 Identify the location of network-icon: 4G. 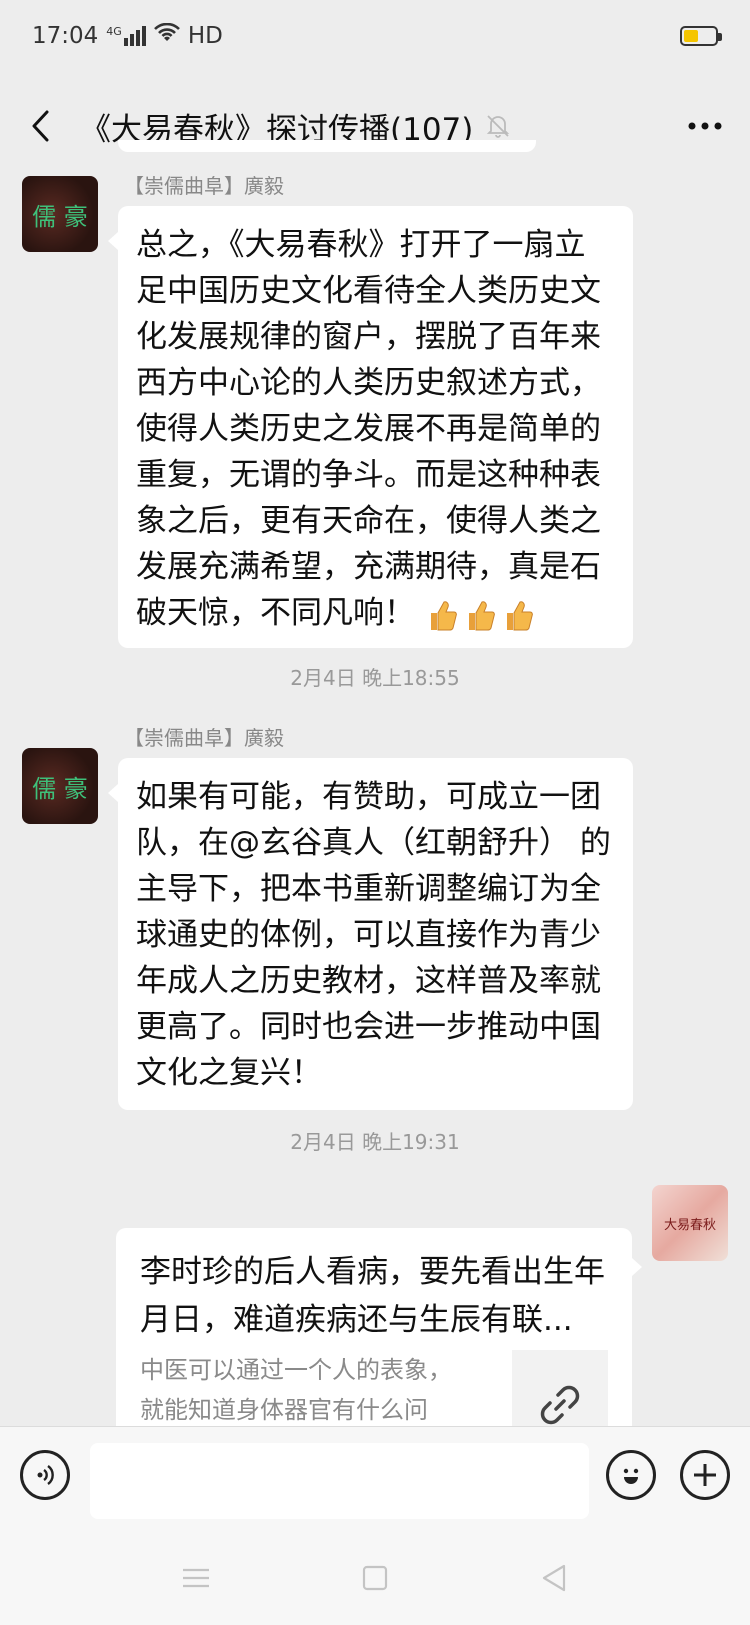
(126, 36).